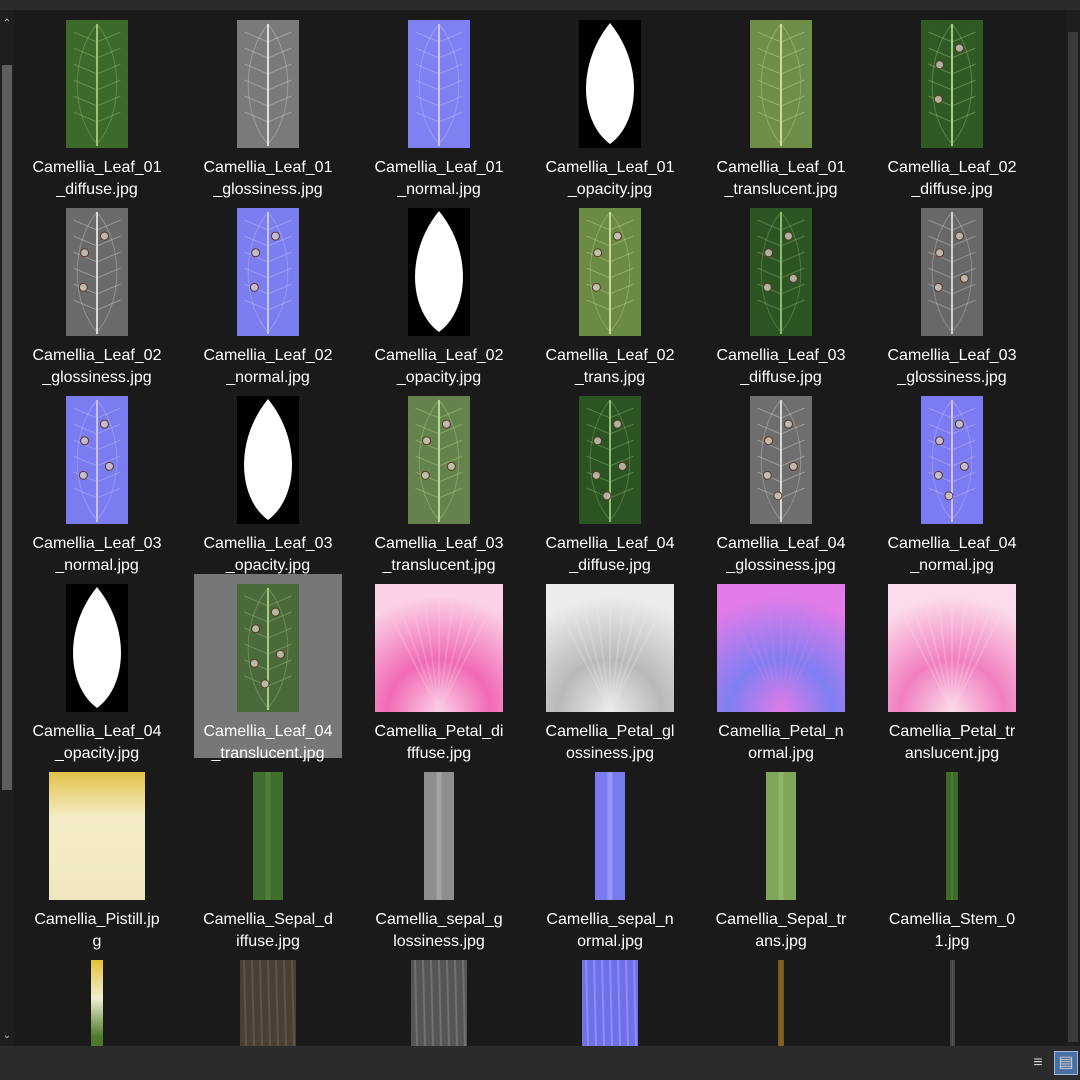 The image size is (1080, 1080). Describe the element at coordinates (268, 367) in the screenshot. I see `file-name: Camellia_Leaf_02 _normal.jpg` at that location.